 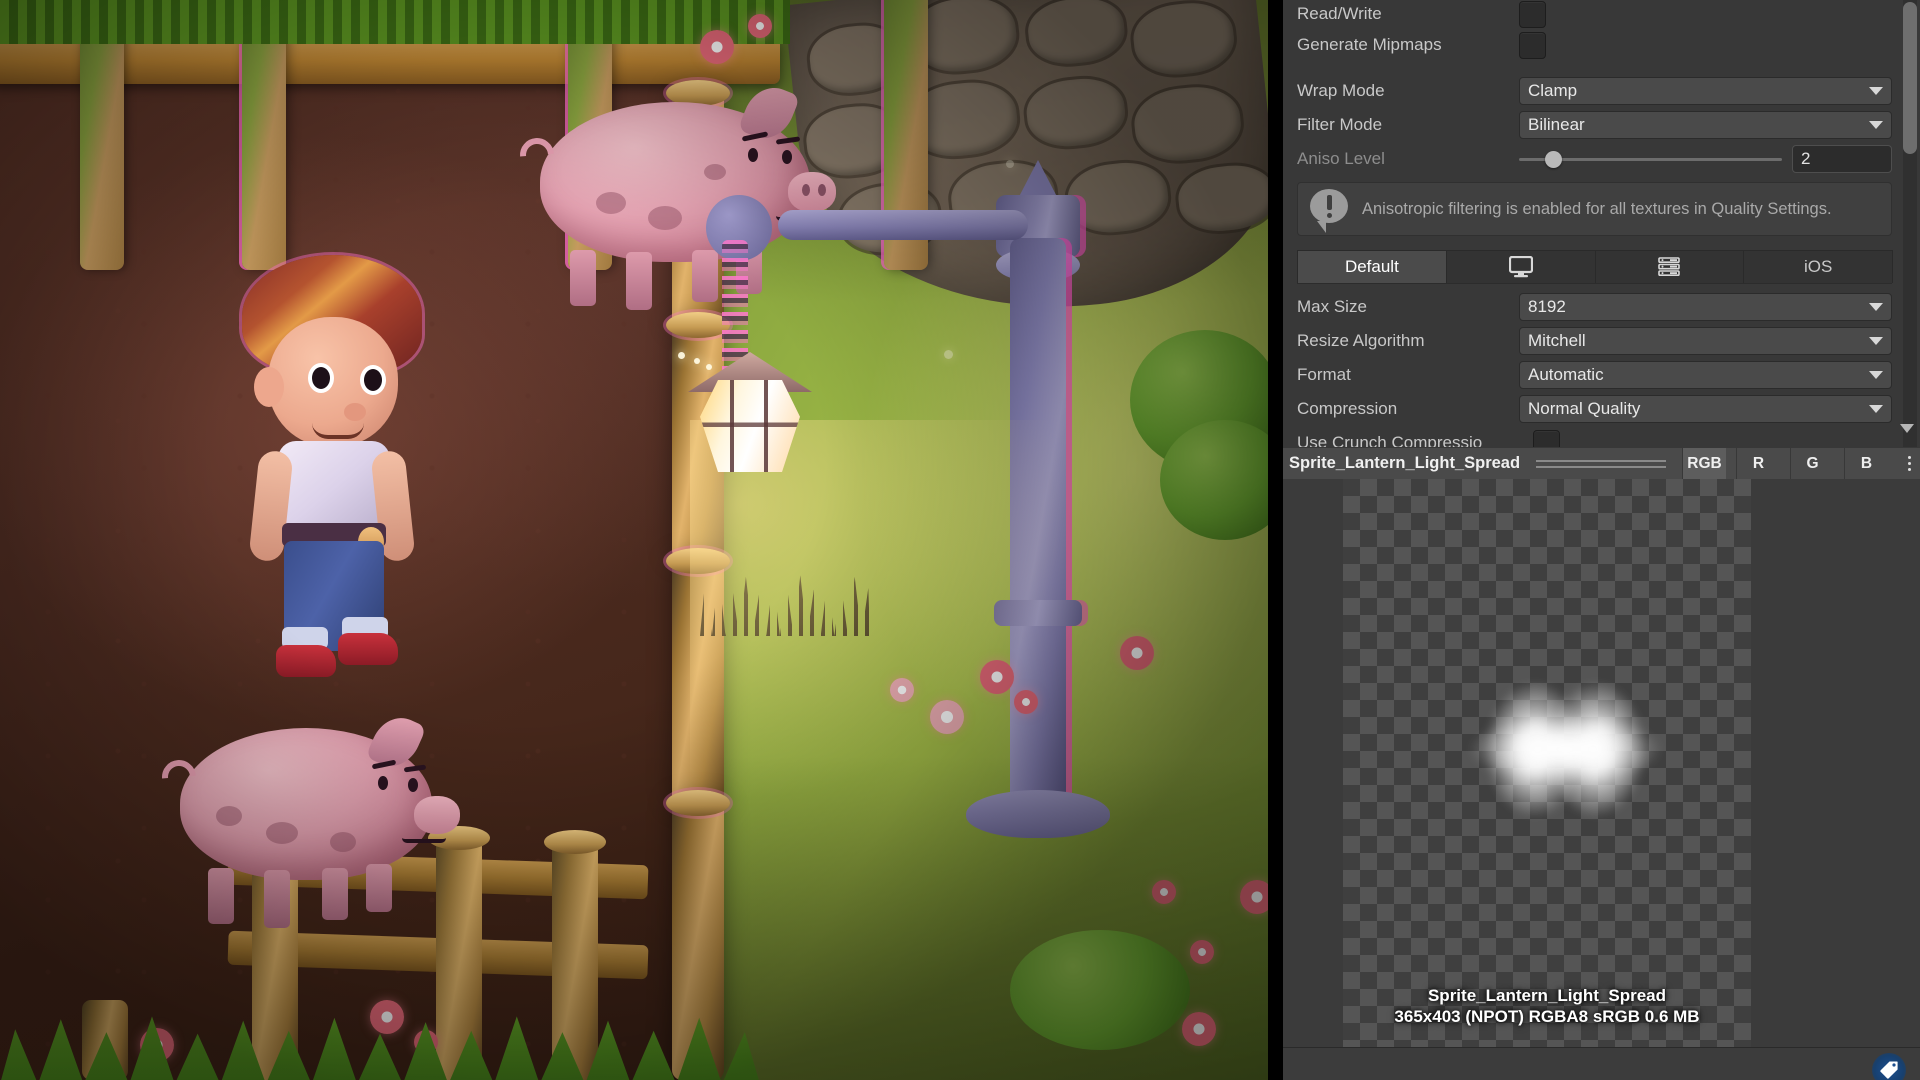 What do you see at coordinates (1910, 78) in the screenshot?
I see `inspector-scrollbar-thumb` at bounding box center [1910, 78].